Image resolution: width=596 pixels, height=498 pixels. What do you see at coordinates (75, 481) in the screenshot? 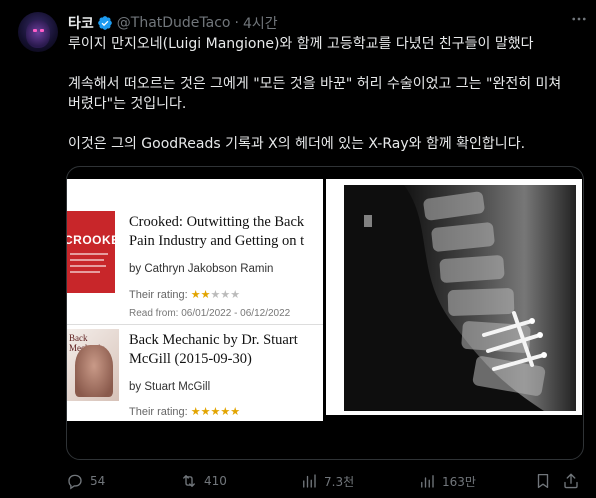
I see `reply-icon` at bounding box center [75, 481].